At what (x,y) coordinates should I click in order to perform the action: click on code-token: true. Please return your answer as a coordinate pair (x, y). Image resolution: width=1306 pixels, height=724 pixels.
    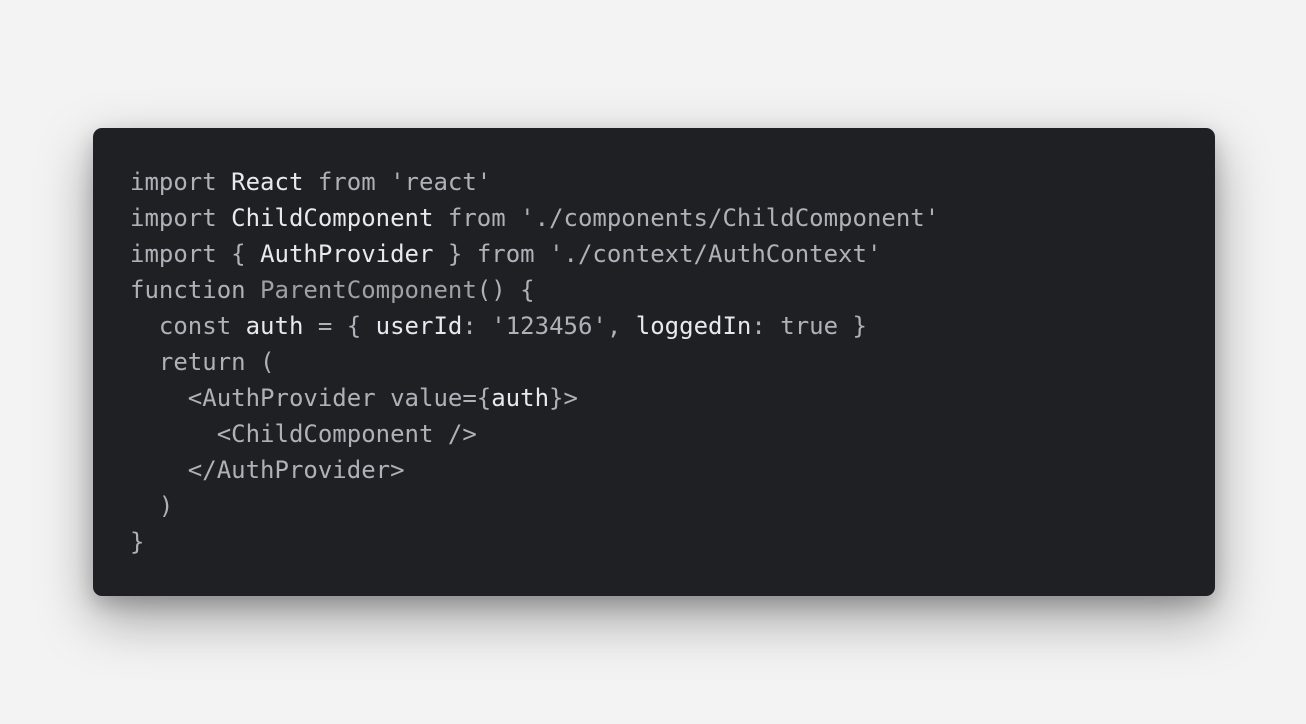
    Looking at the image, I should click on (809, 326).